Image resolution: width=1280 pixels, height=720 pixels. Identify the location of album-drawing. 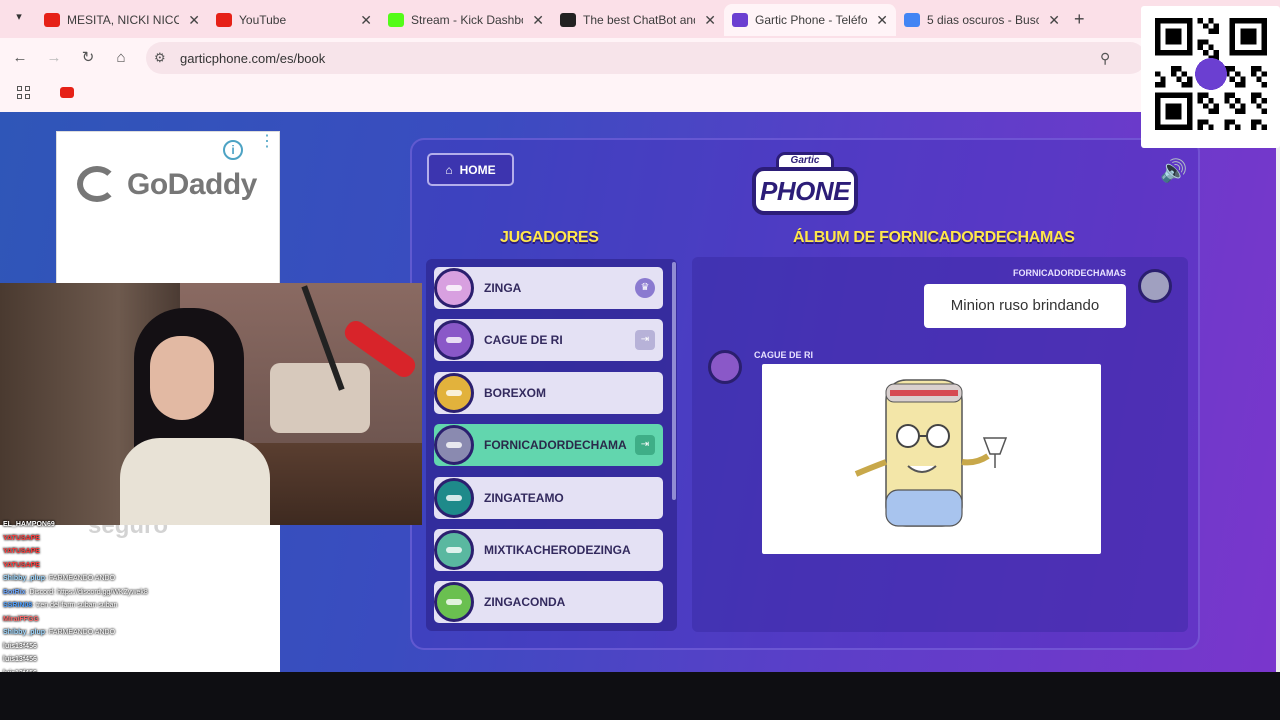
(931, 459).